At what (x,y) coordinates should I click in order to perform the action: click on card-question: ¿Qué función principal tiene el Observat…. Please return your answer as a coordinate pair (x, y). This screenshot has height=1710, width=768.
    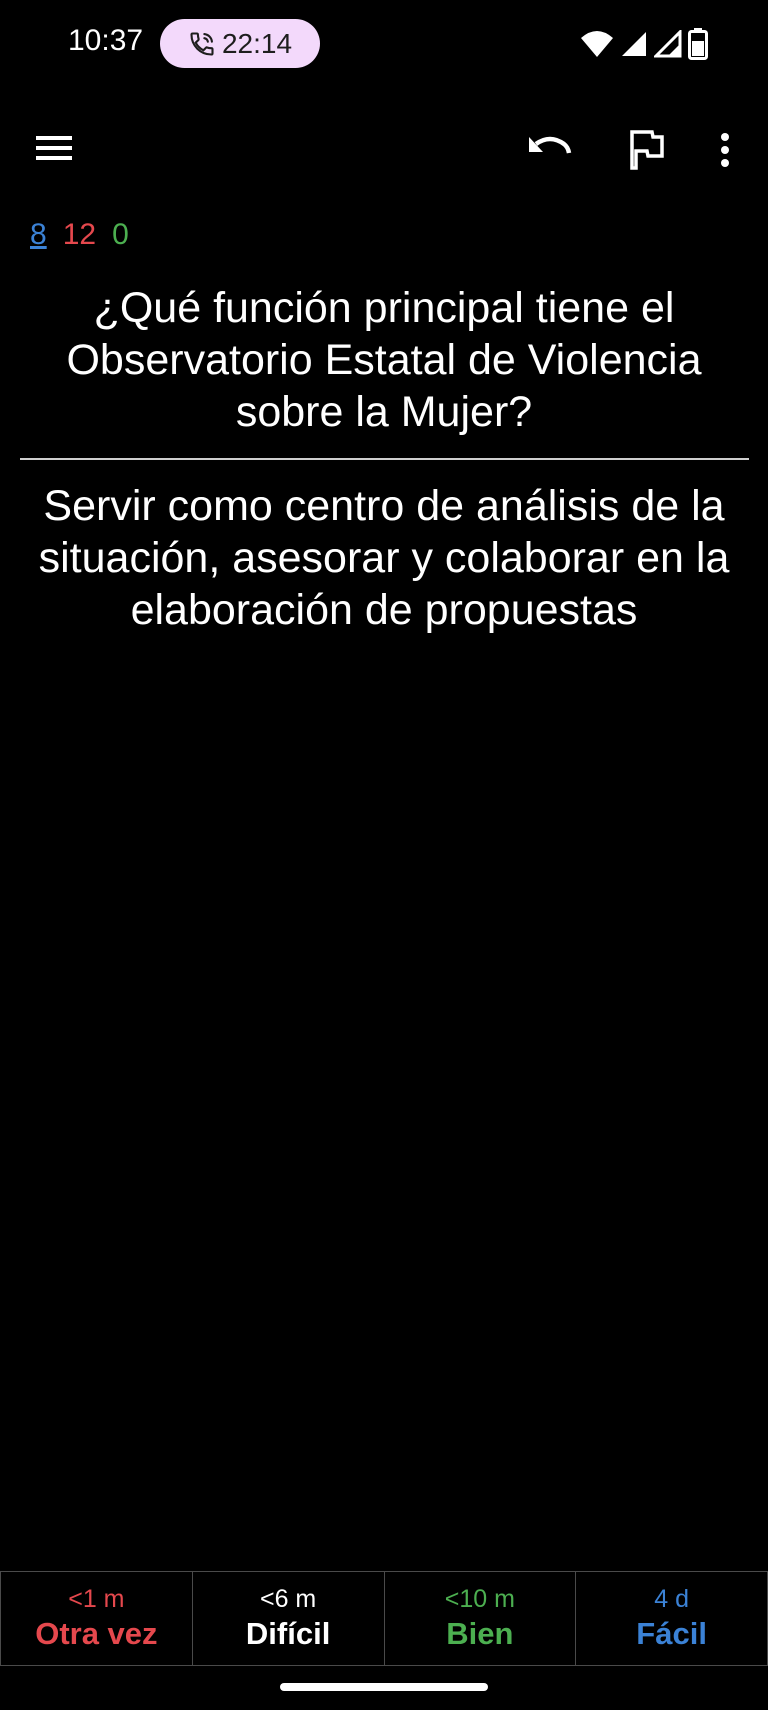
    Looking at the image, I should click on (384, 360).